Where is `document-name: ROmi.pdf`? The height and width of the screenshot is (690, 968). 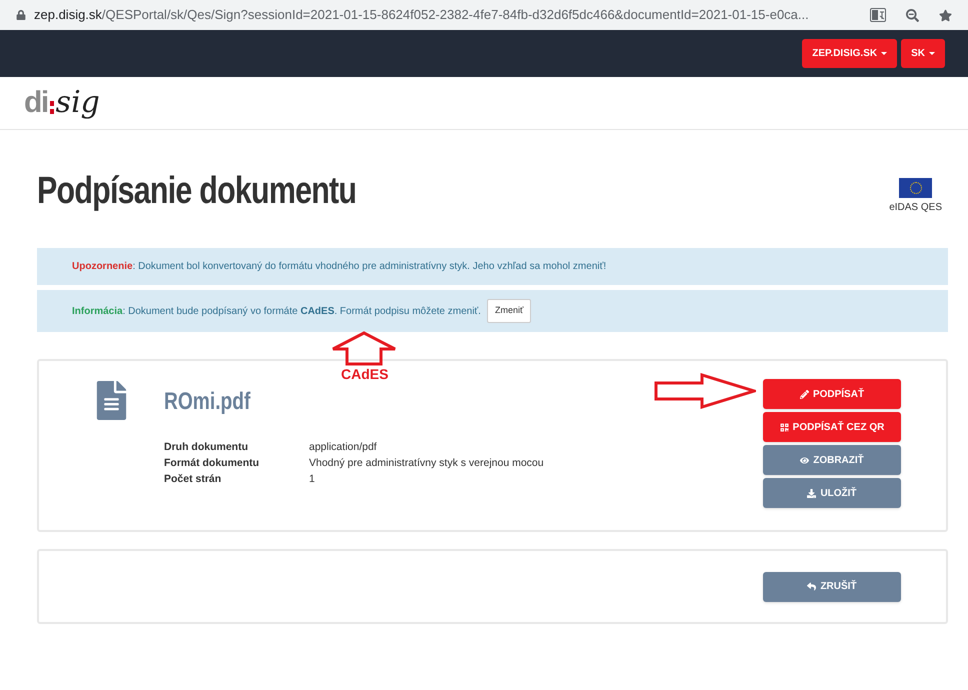 document-name: ROmi.pdf is located at coordinates (208, 402).